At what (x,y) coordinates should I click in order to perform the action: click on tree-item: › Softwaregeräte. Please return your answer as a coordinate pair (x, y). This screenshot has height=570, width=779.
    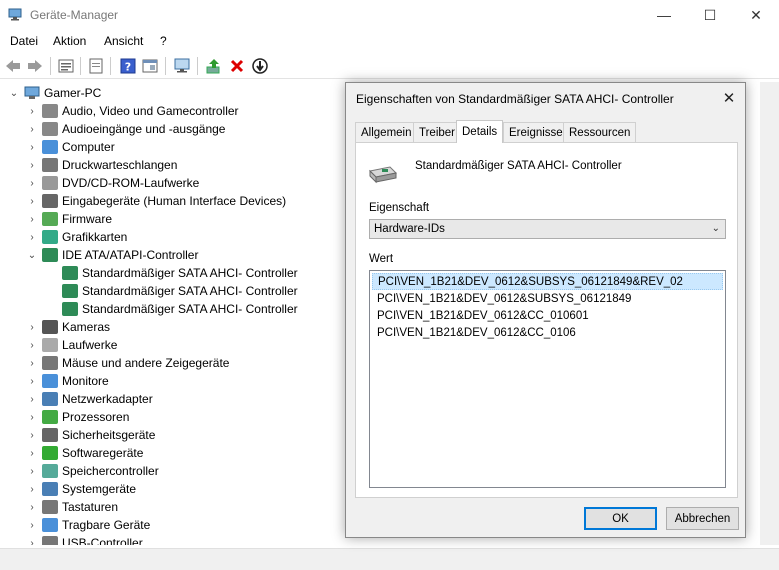
    Looking at the image, I should click on (84, 453).